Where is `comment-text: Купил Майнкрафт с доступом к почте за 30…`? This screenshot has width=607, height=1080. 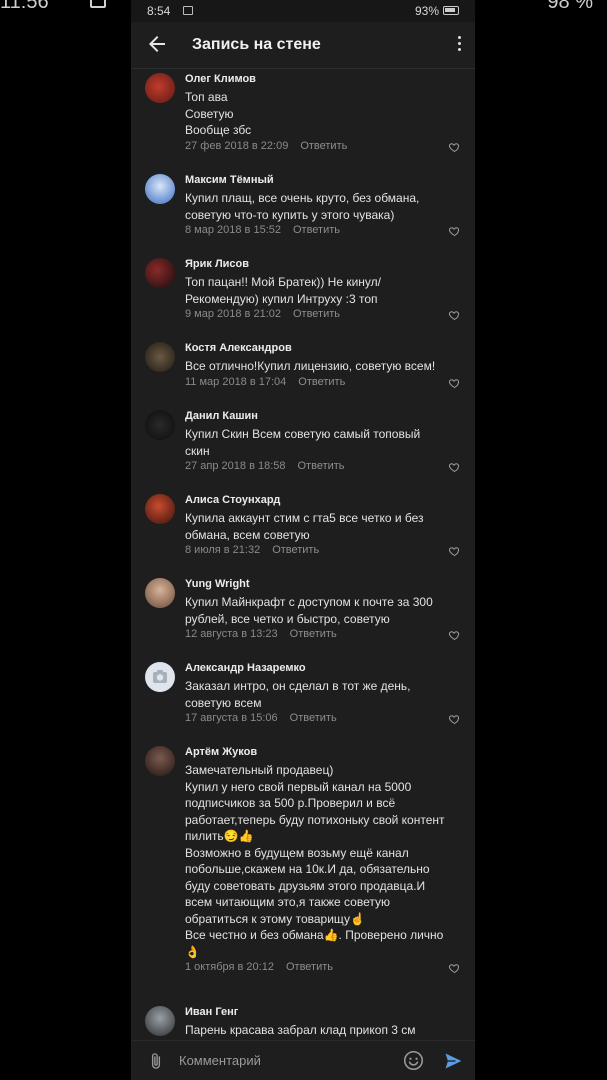
comment-text: Купил Майнкрафт с доступом к почте за 30… is located at coordinates (320, 610).